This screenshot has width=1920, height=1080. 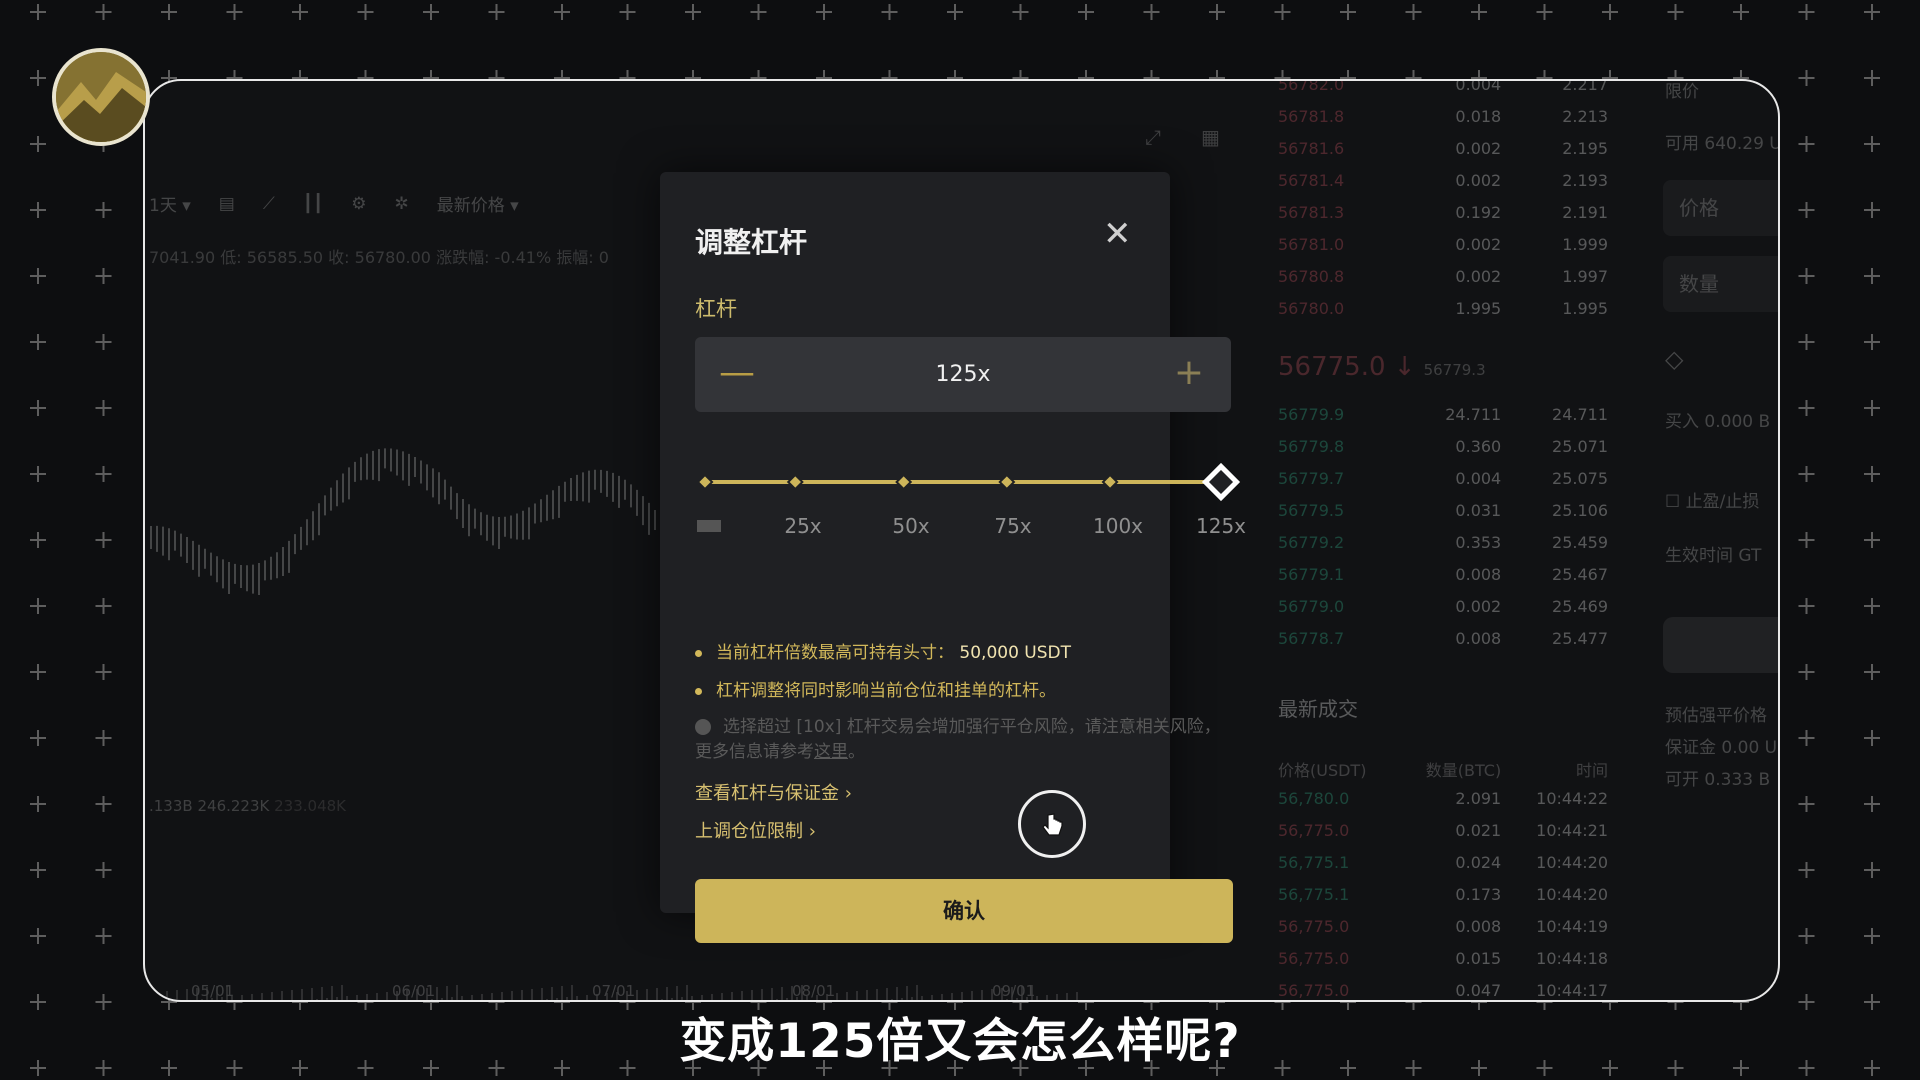 I want to click on leverage-effect-note: 杠杆调整将同时影响当前仓位和挂单的杠杆。, so click(x=875, y=688).